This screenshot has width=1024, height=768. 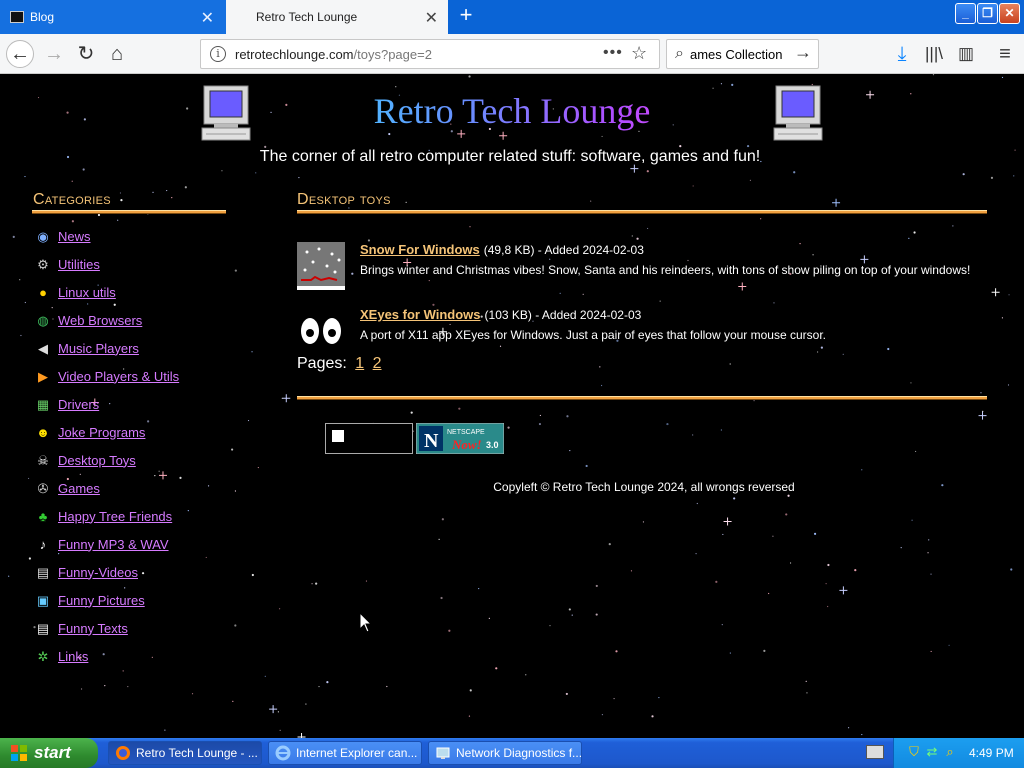 I want to click on window-maximize-button: ❐, so click(x=987, y=13).